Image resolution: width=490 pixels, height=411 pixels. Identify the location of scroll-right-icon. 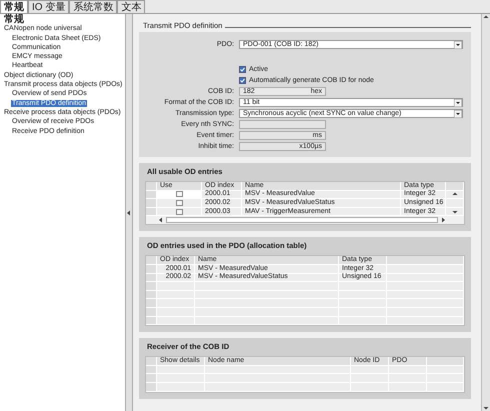
(443, 220).